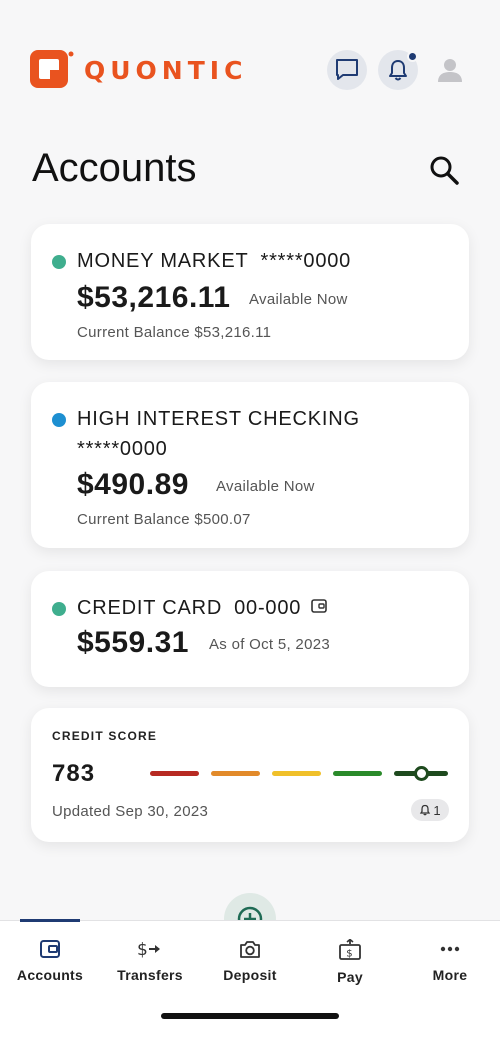 Image resolution: width=500 pixels, height=1044 pixels. What do you see at coordinates (450, 70) in the screenshot?
I see `person-icon` at bounding box center [450, 70].